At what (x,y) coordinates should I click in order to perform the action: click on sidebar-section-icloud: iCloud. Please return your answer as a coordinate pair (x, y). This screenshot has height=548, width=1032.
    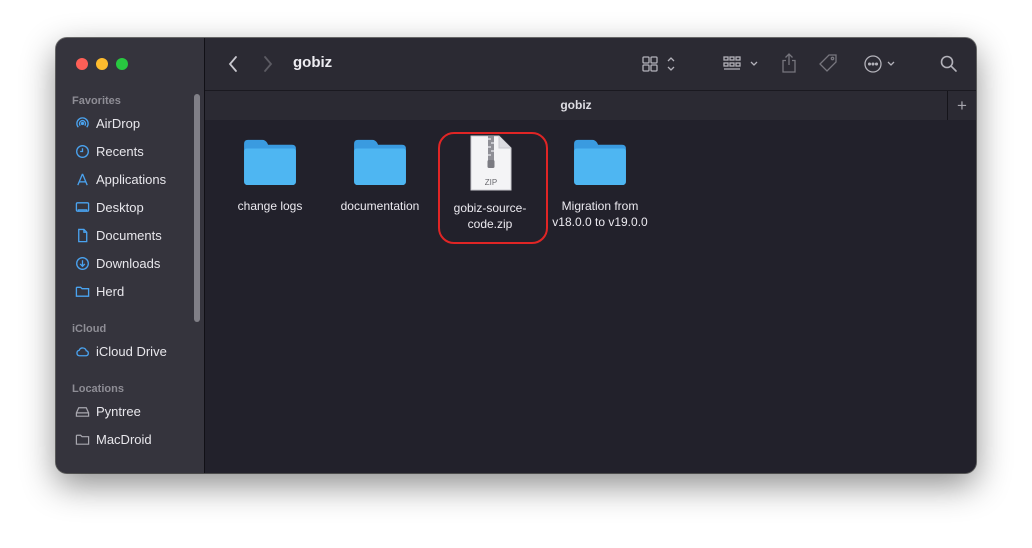
    Looking at the image, I should click on (89, 329).